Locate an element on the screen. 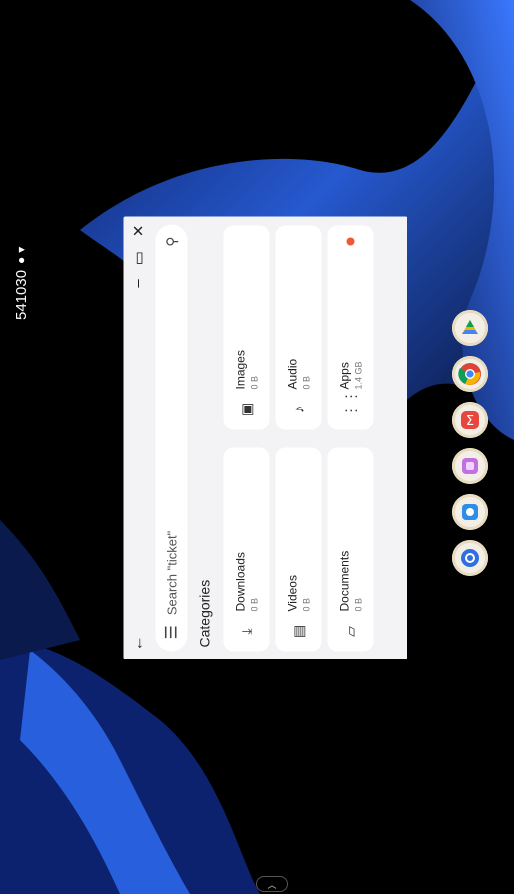 The image size is (514, 894). category-audio: ♪ Audio 0 B is located at coordinates (298, 327).